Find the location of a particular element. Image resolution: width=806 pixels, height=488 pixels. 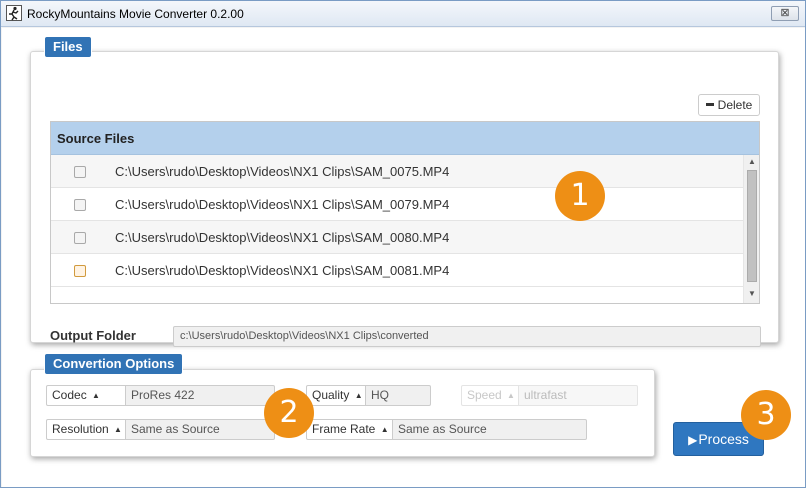

scroll-up-icon: ▲ is located at coordinates (751, 162).